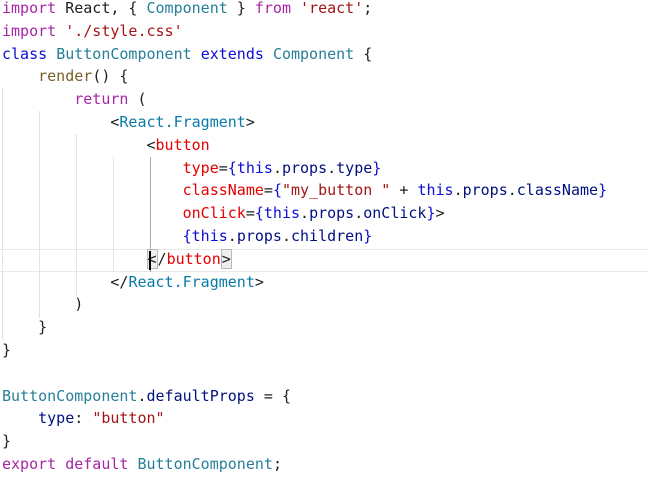 The width and height of the screenshot is (648, 484). I want to click on code-token: ), so click(43, 304).